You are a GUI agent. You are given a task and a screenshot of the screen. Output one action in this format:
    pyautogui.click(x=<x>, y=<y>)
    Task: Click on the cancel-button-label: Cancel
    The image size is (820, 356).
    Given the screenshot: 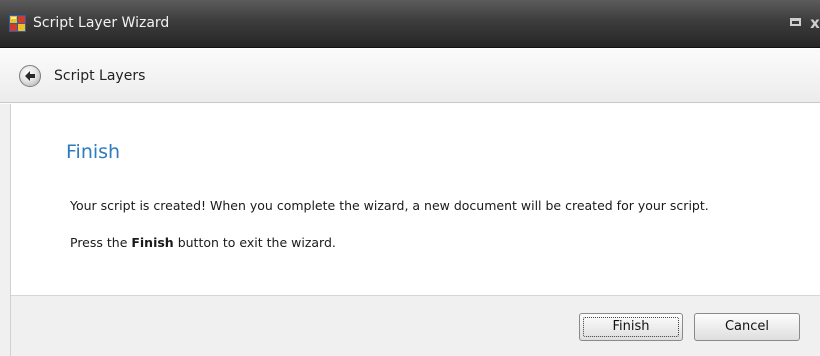 What is the action you would take?
    pyautogui.click(x=747, y=326)
    